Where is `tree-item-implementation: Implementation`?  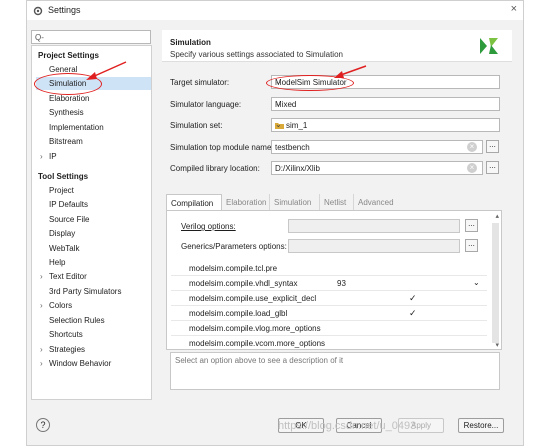
tree-item-implementation: Implementation is located at coordinates (76, 127).